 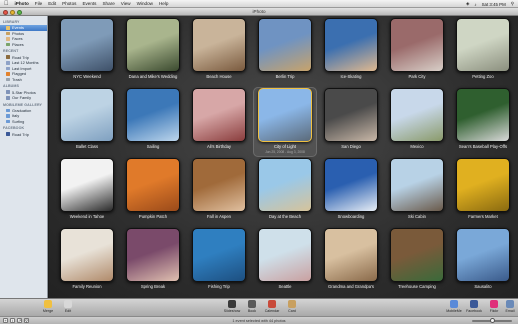 I want to click on event-tile: Treehouse Camping, so click(x=417, y=258).